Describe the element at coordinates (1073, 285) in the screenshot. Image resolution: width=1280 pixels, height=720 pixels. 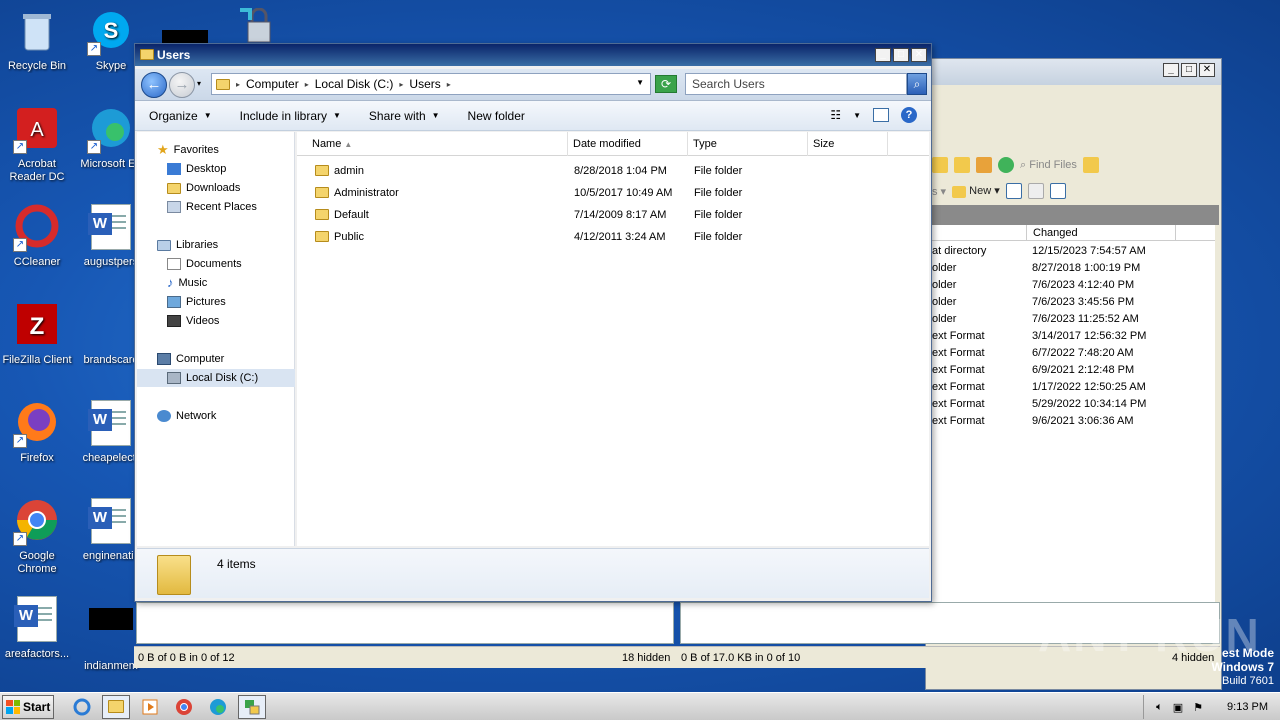
I see `list-item: older 7/6/2023 4:12:40 PM` at that location.